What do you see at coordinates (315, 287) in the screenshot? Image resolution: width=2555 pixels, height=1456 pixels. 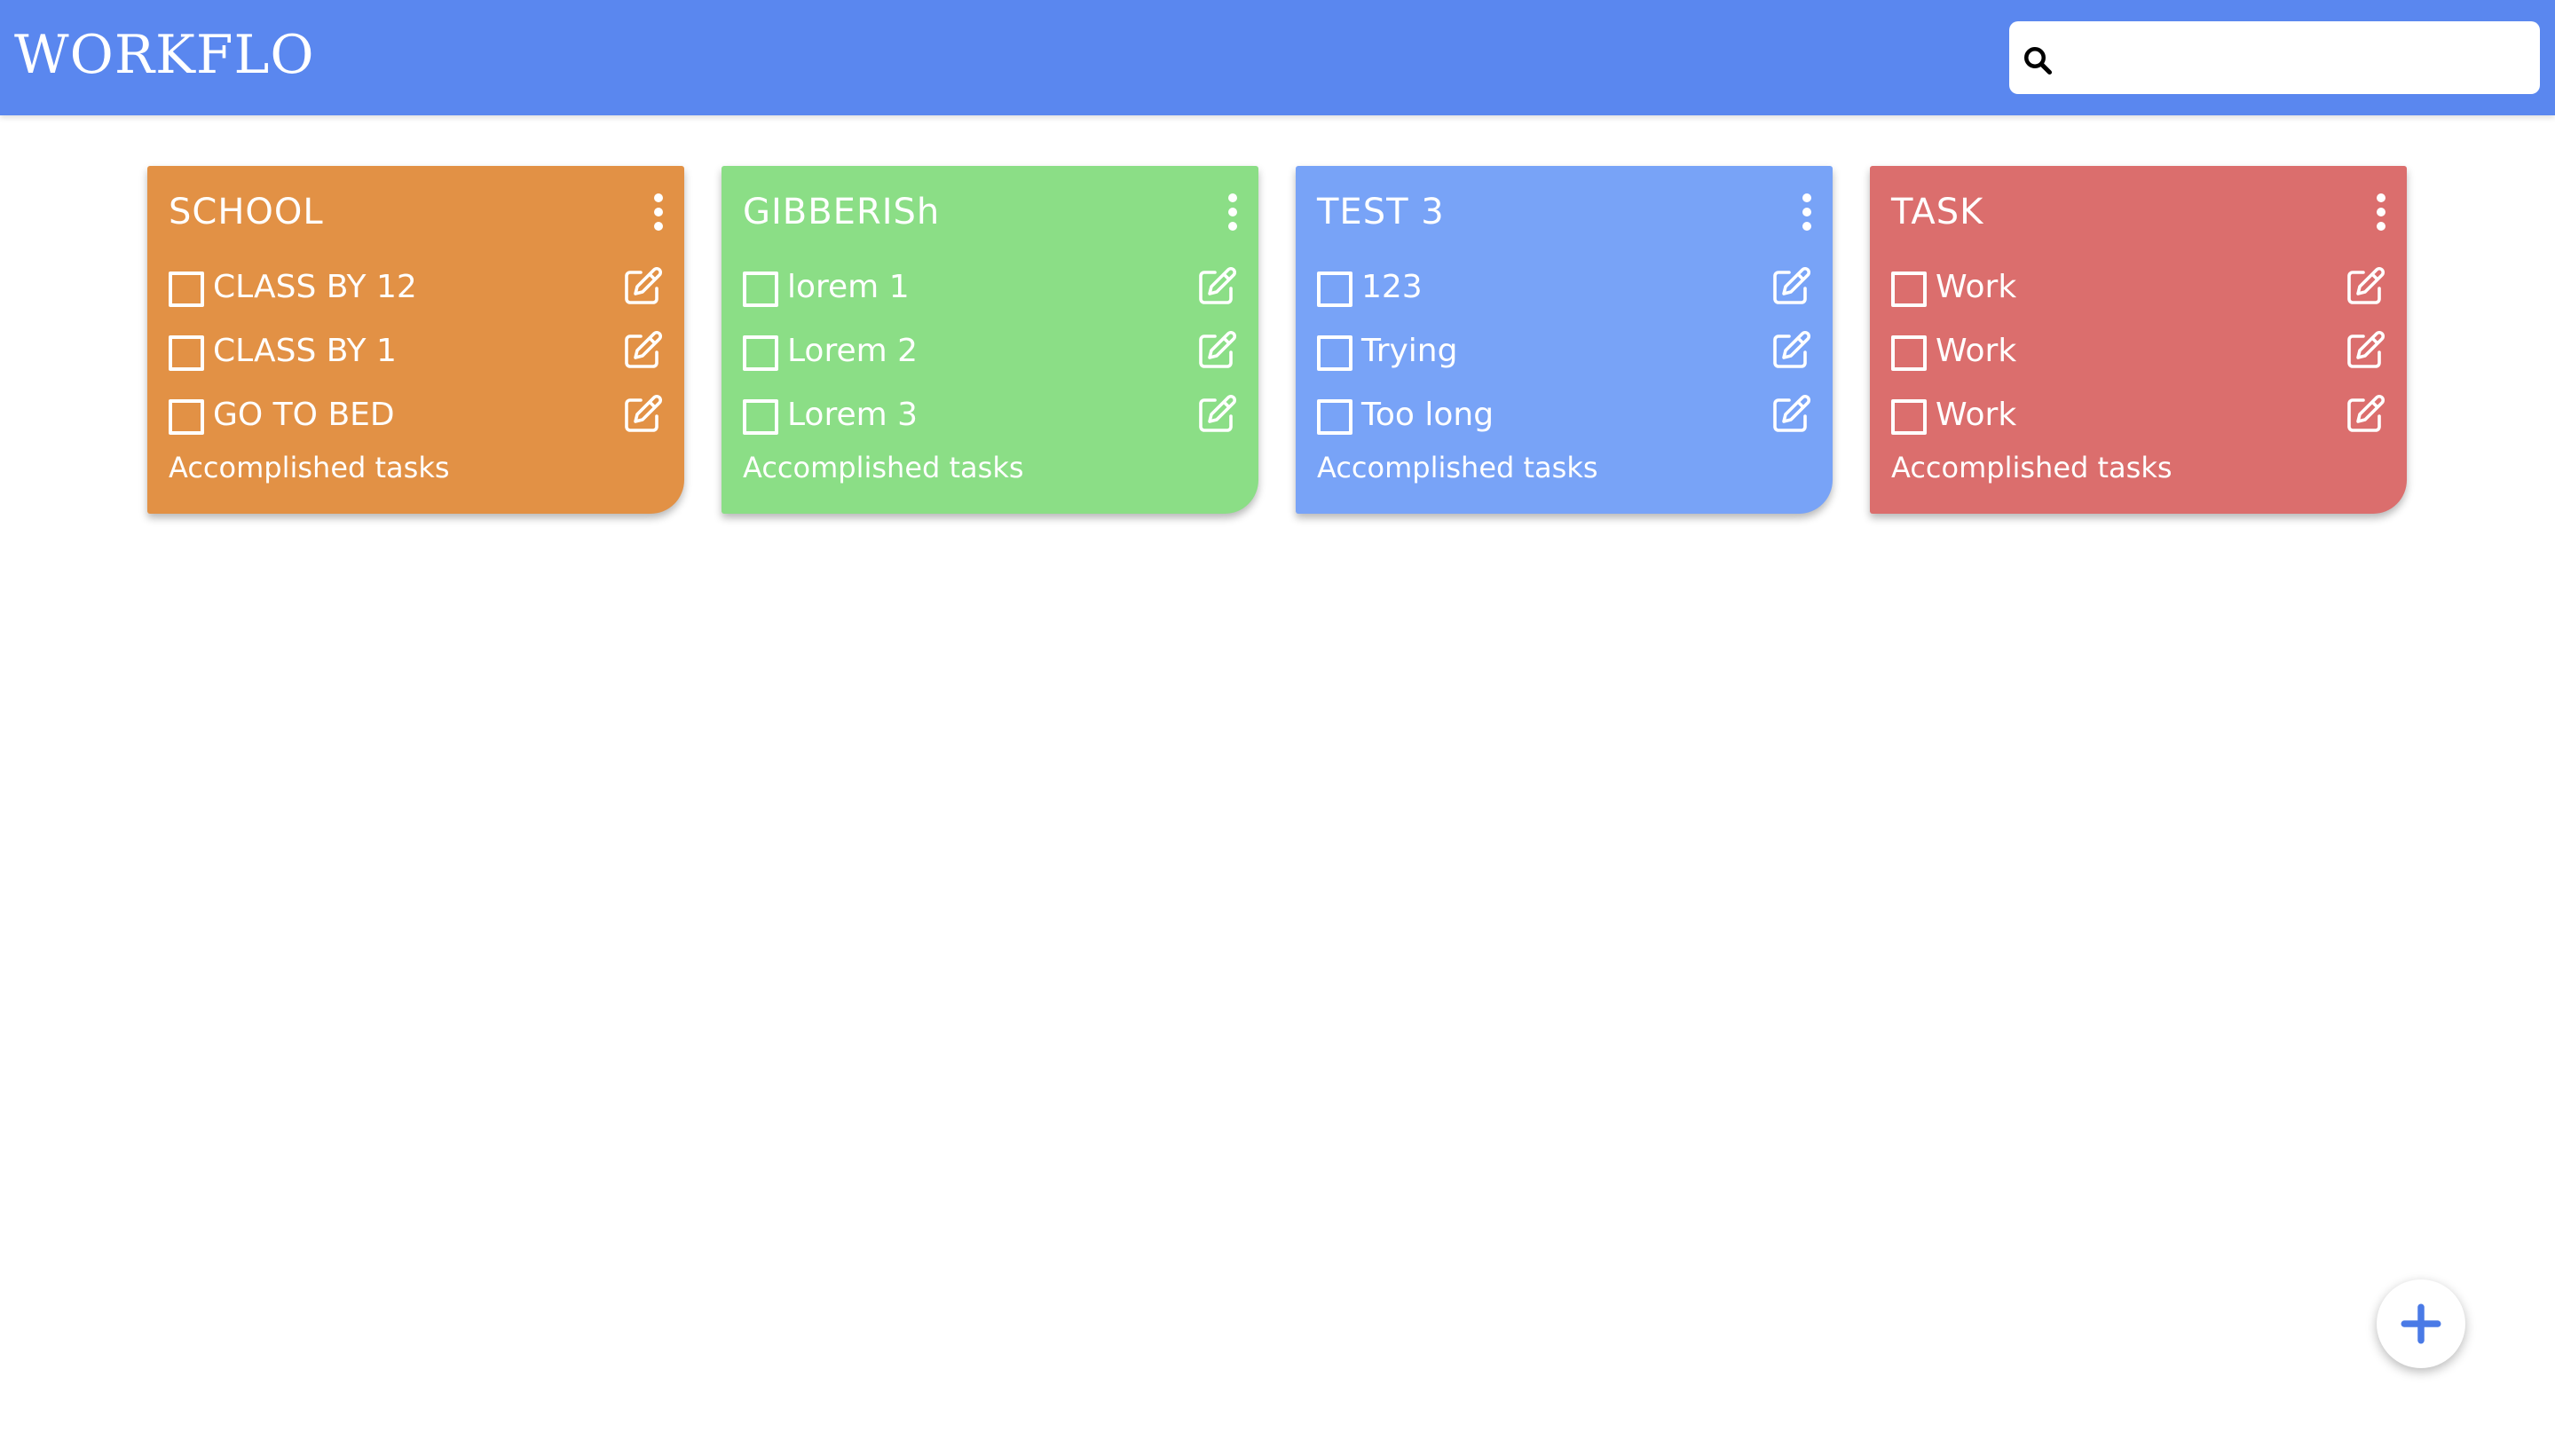 I see `task-label: CLASS BY 12` at bounding box center [315, 287].